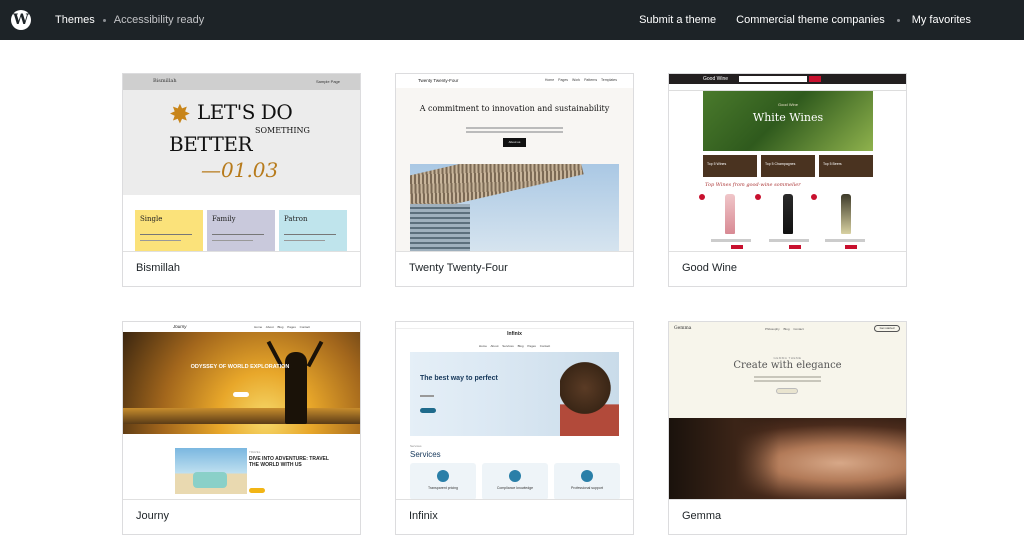 Image resolution: width=1024 pixels, height=559 pixels. I want to click on plan-title: Patron, so click(296, 219).